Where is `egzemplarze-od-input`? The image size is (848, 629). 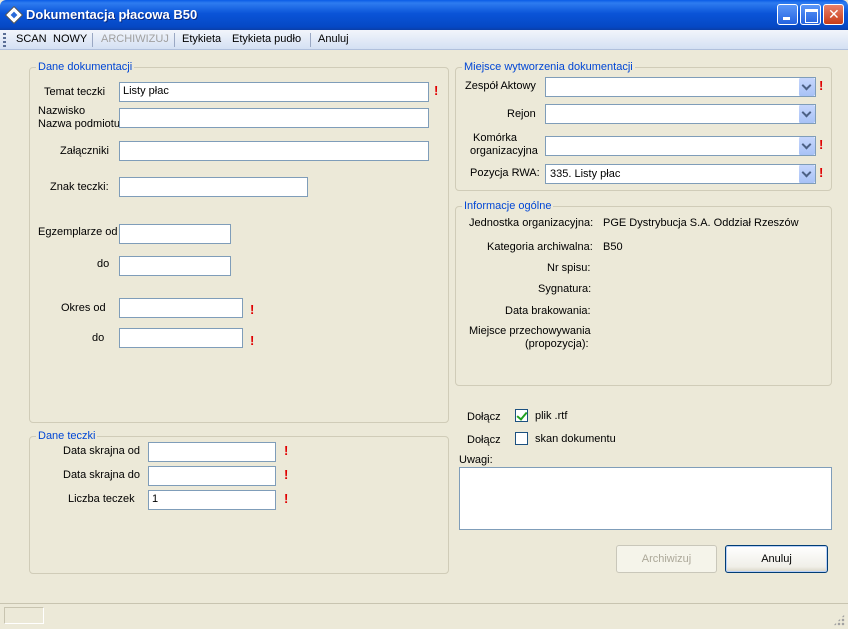 egzemplarze-od-input is located at coordinates (175, 234).